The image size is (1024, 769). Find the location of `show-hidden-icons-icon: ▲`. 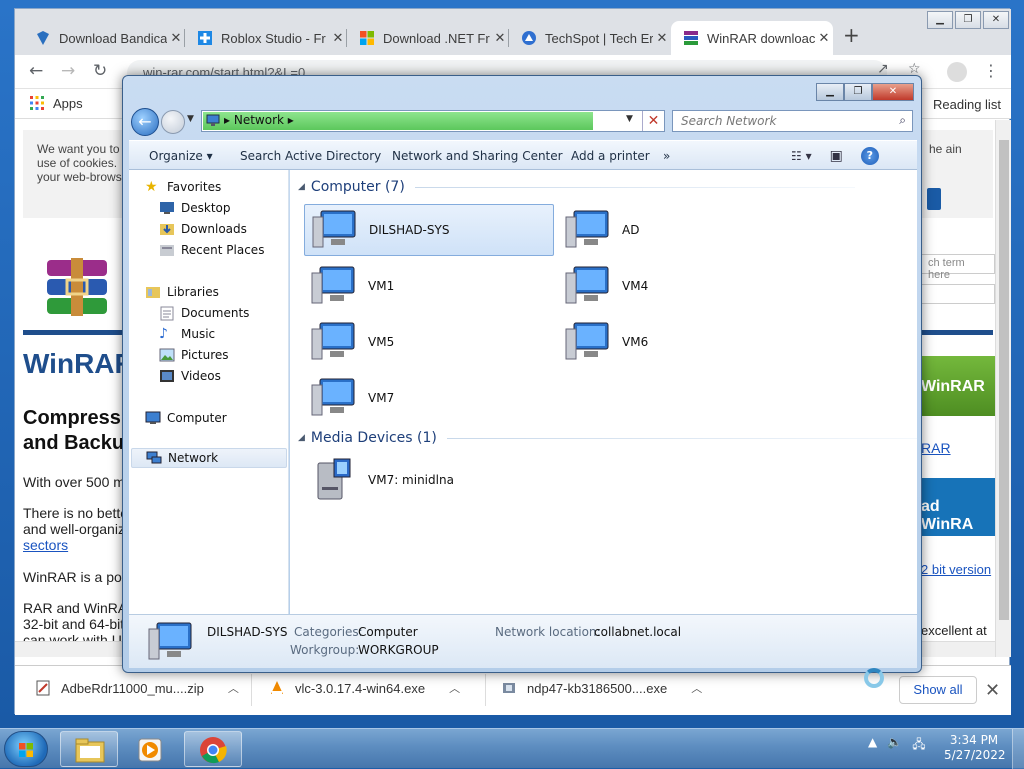

show-hidden-icons-icon: ▲ is located at coordinates (872, 745).